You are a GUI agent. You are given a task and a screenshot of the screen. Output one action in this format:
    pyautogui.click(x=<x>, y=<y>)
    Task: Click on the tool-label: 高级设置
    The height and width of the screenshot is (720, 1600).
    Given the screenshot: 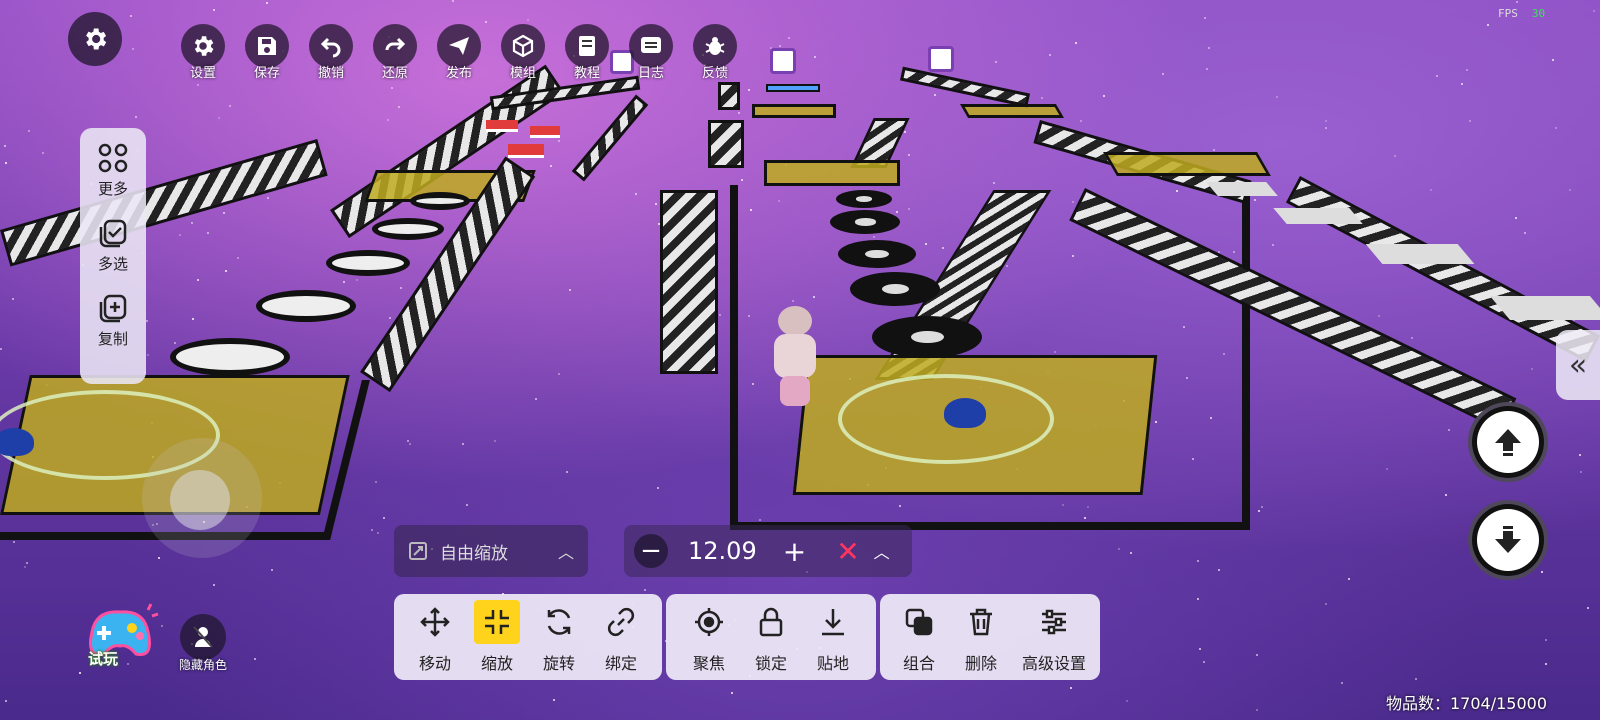 What is the action you would take?
    pyautogui.click(x=1053, y=663)
    